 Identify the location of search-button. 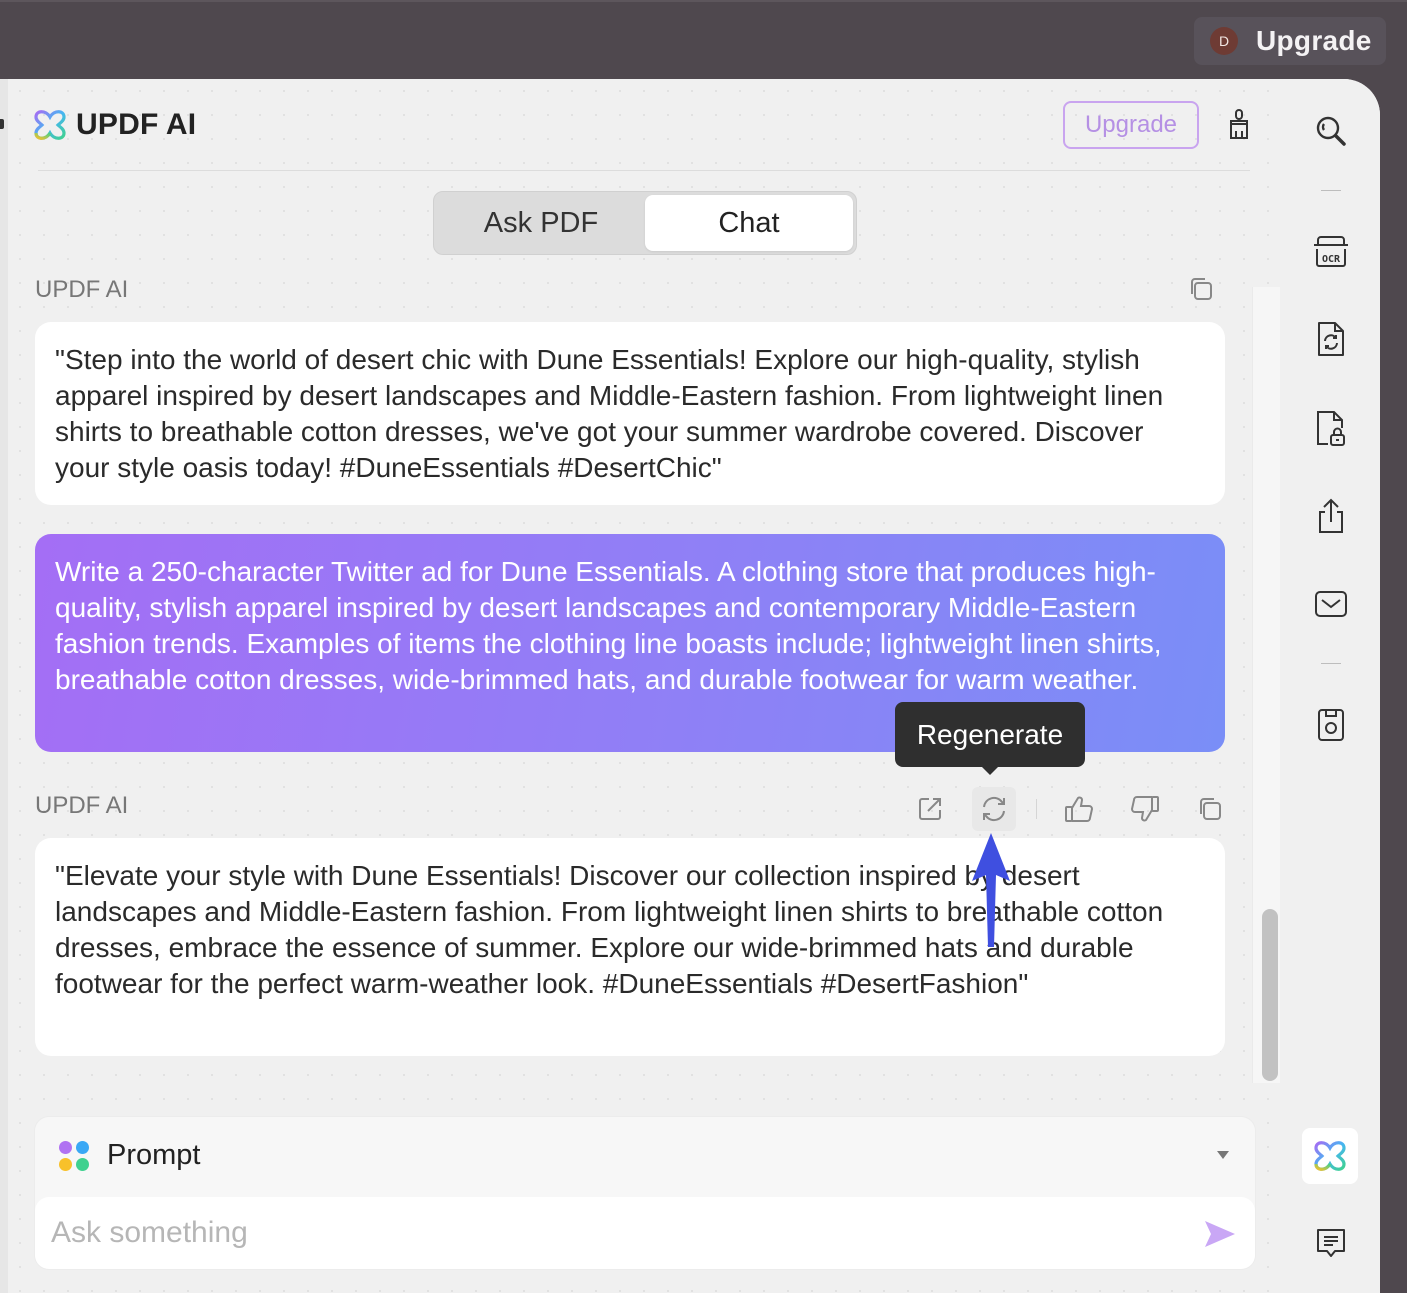
(1331, 131).